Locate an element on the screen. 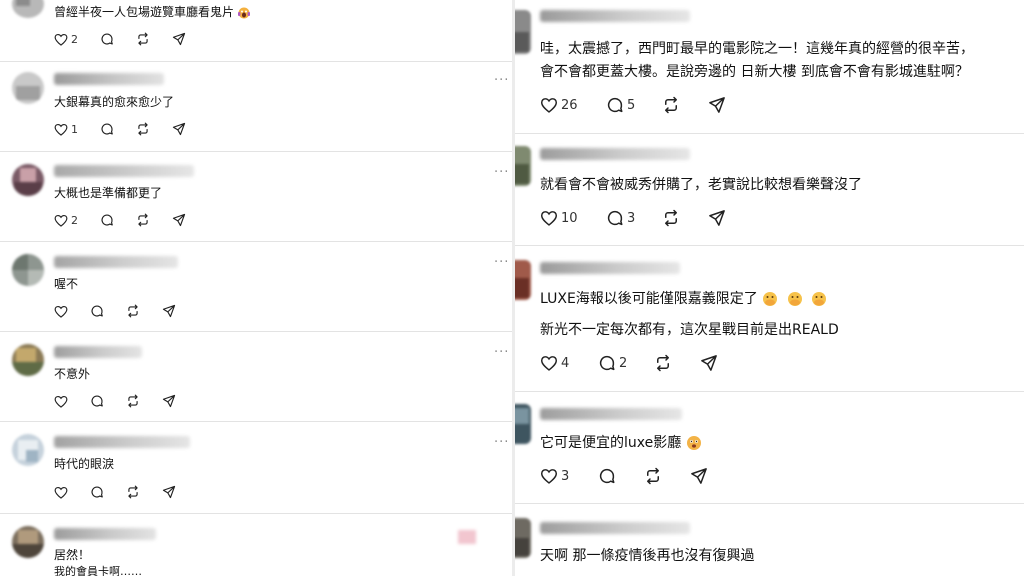  reply-button: 2 is located at coordinates (626, 363).